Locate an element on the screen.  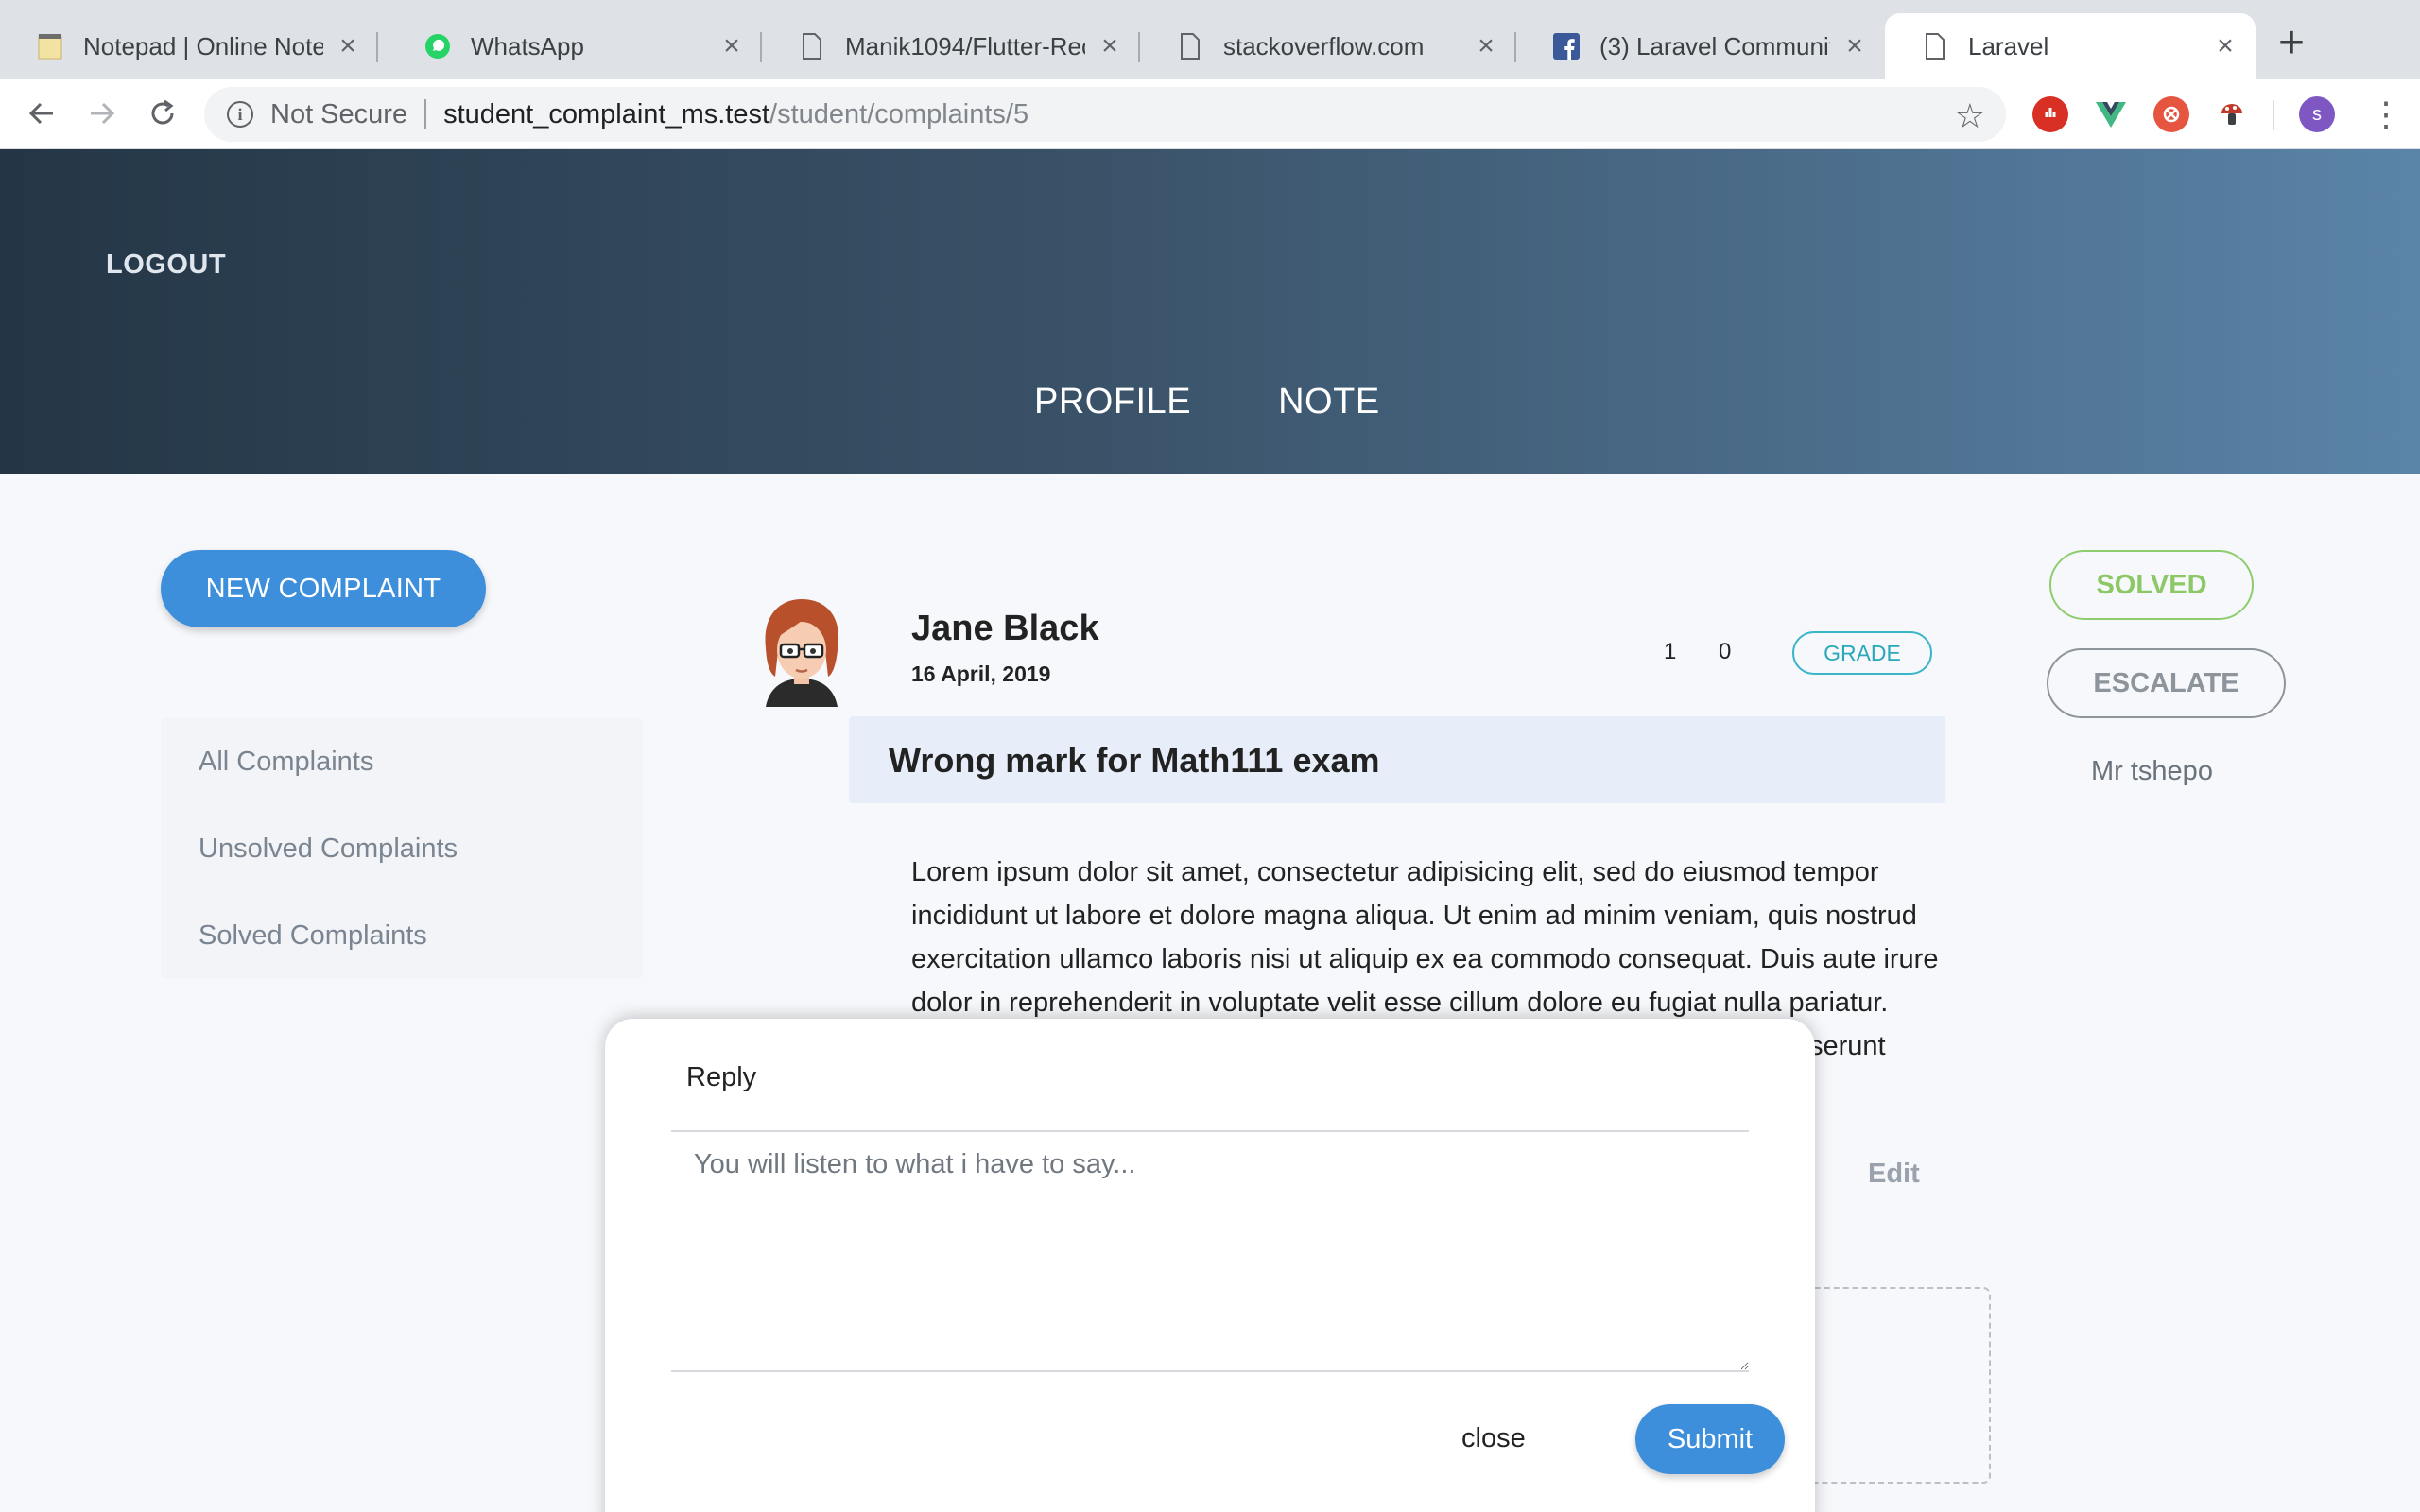
browser-tab: Notepad | Online Notes × is located at coordinates (189, 46).